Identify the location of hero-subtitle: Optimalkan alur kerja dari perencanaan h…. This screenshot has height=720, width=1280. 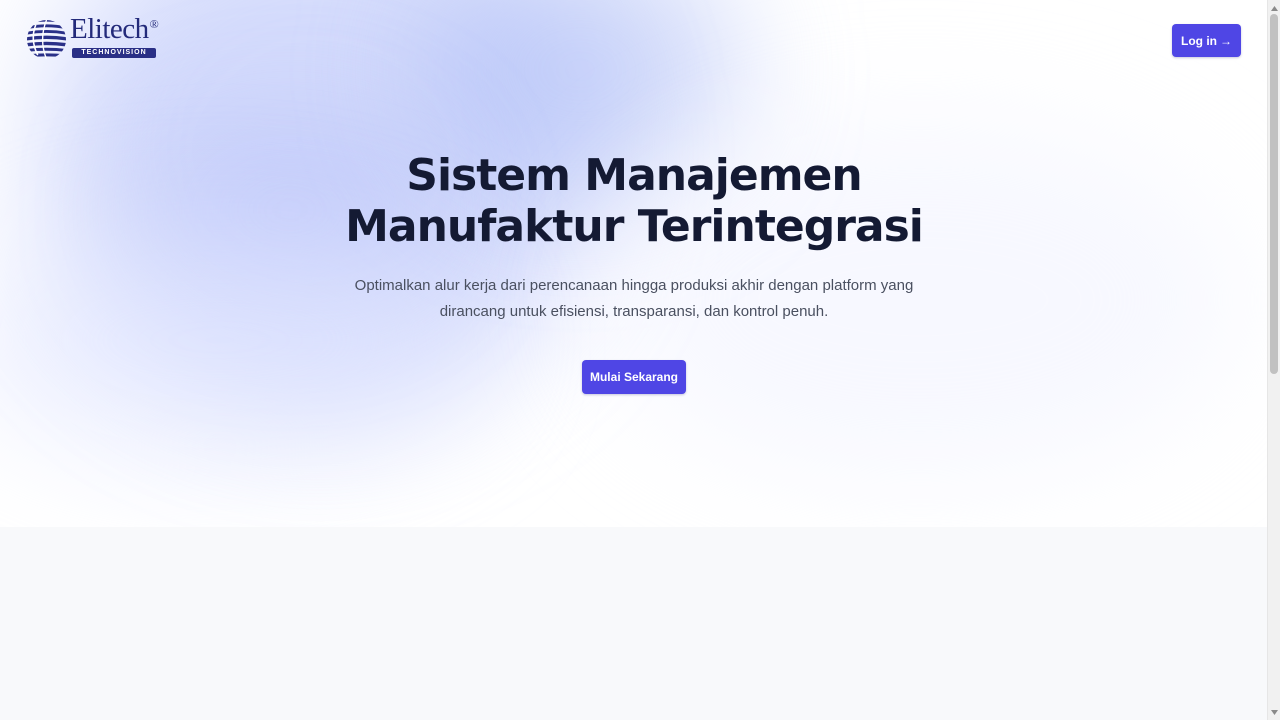
(634, 299).